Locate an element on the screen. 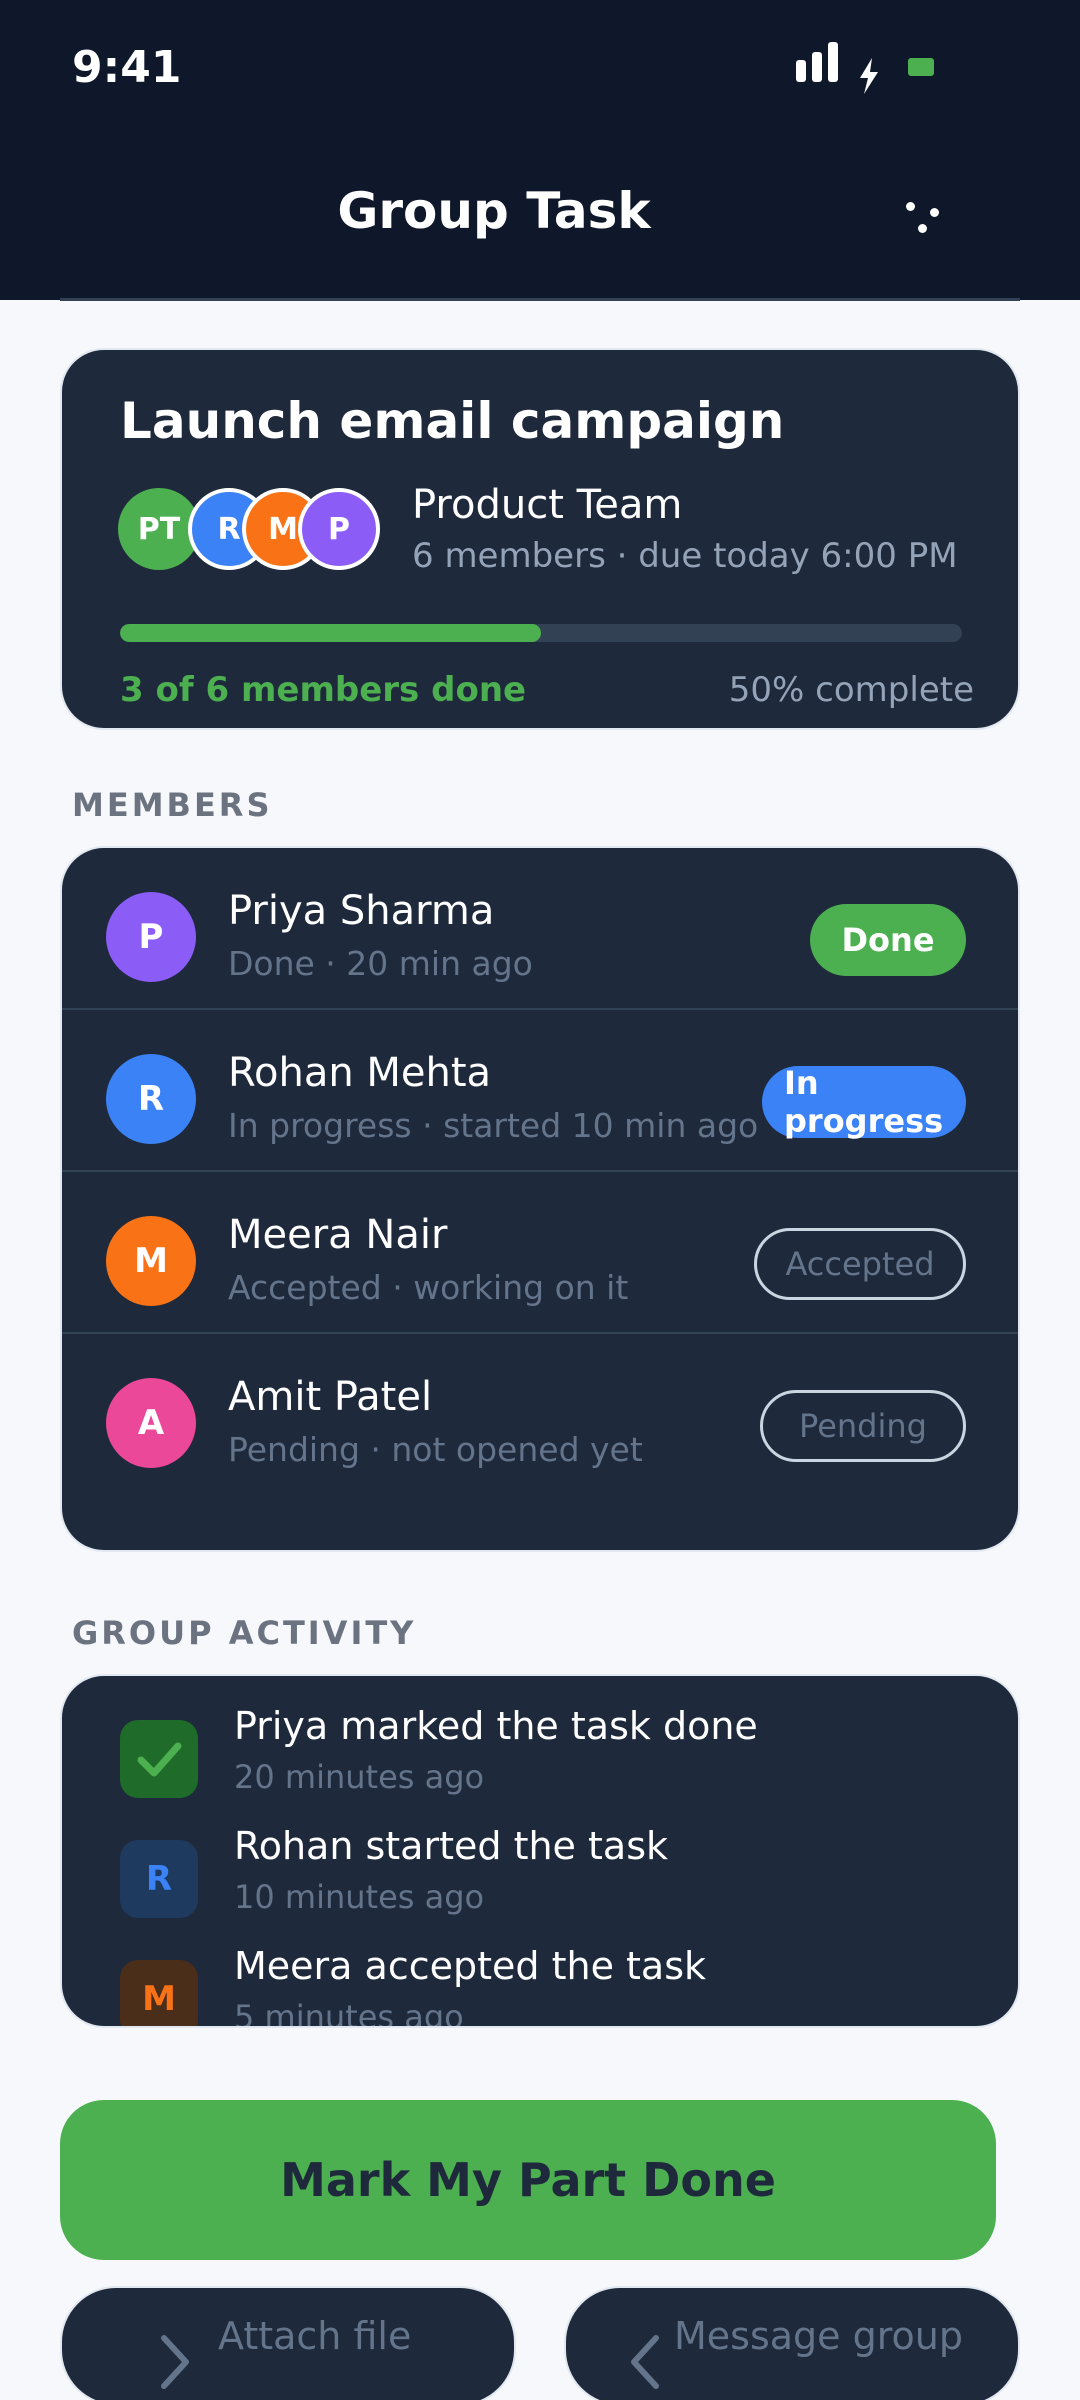 This screenshot has height=2400, width=1080. activity-text: Priya marked the task done is located at coordinates (496, 1726).